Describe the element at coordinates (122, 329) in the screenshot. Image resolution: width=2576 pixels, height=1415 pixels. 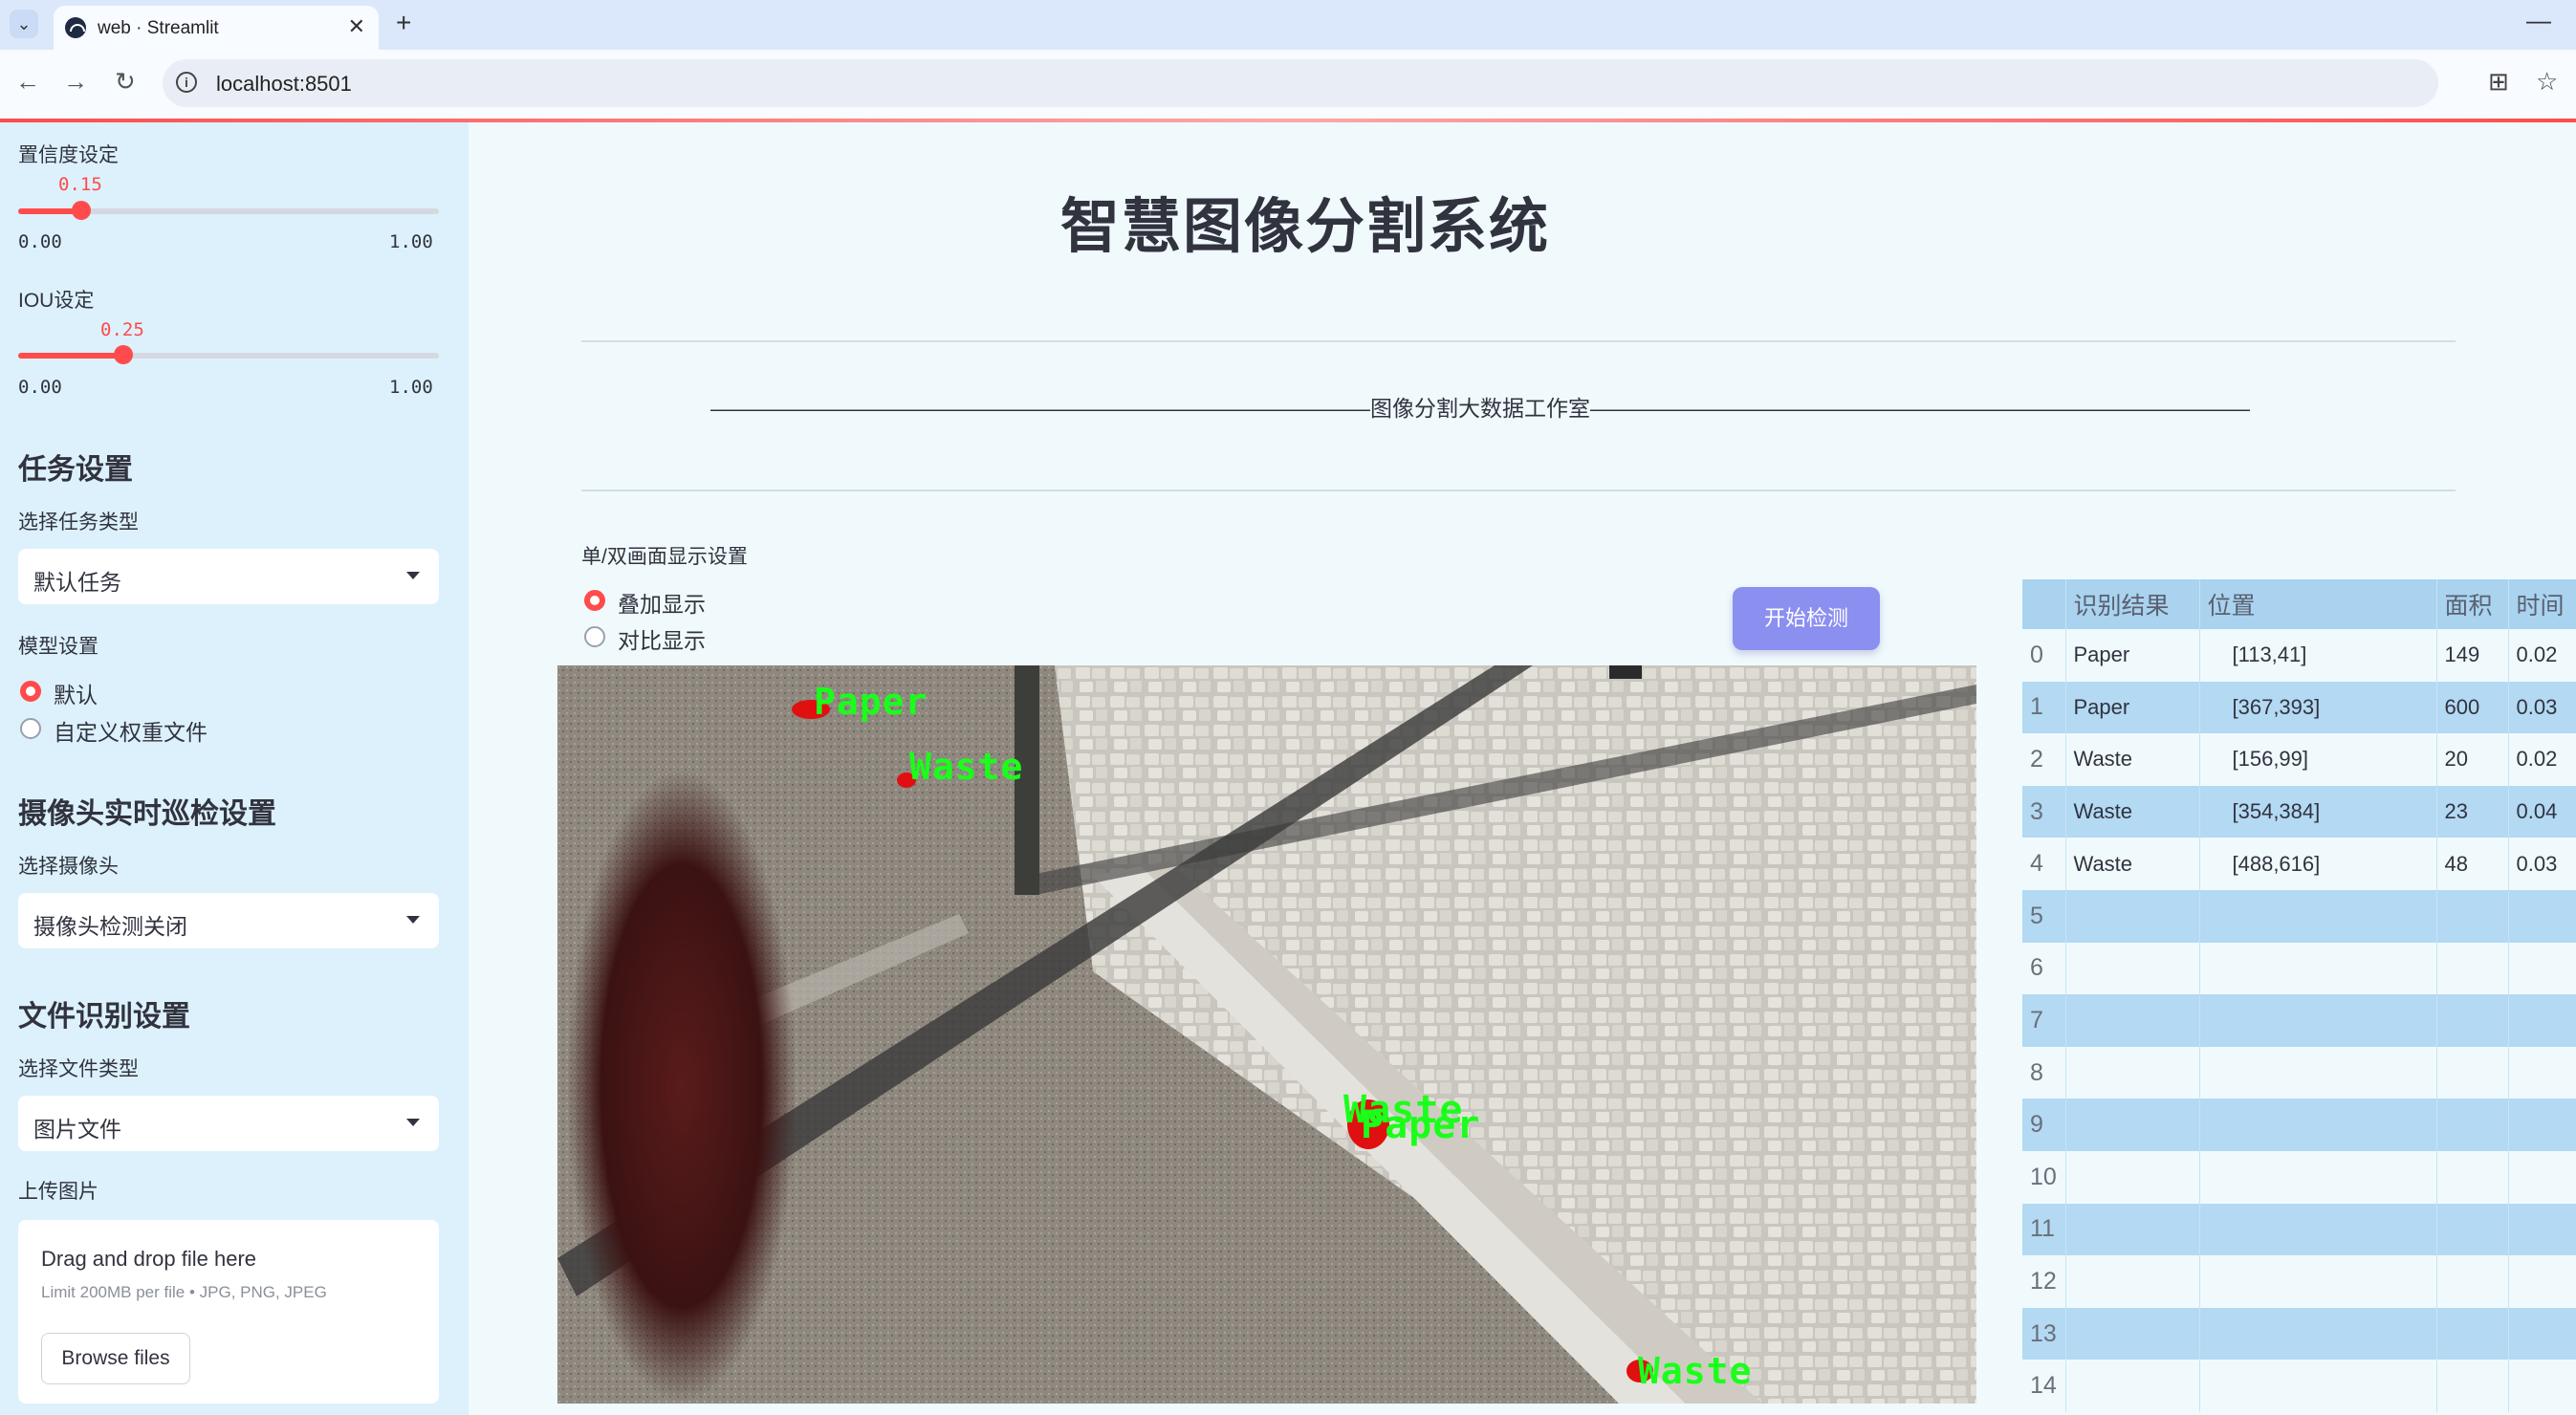
I see `iou-value: 0.25` at that location.